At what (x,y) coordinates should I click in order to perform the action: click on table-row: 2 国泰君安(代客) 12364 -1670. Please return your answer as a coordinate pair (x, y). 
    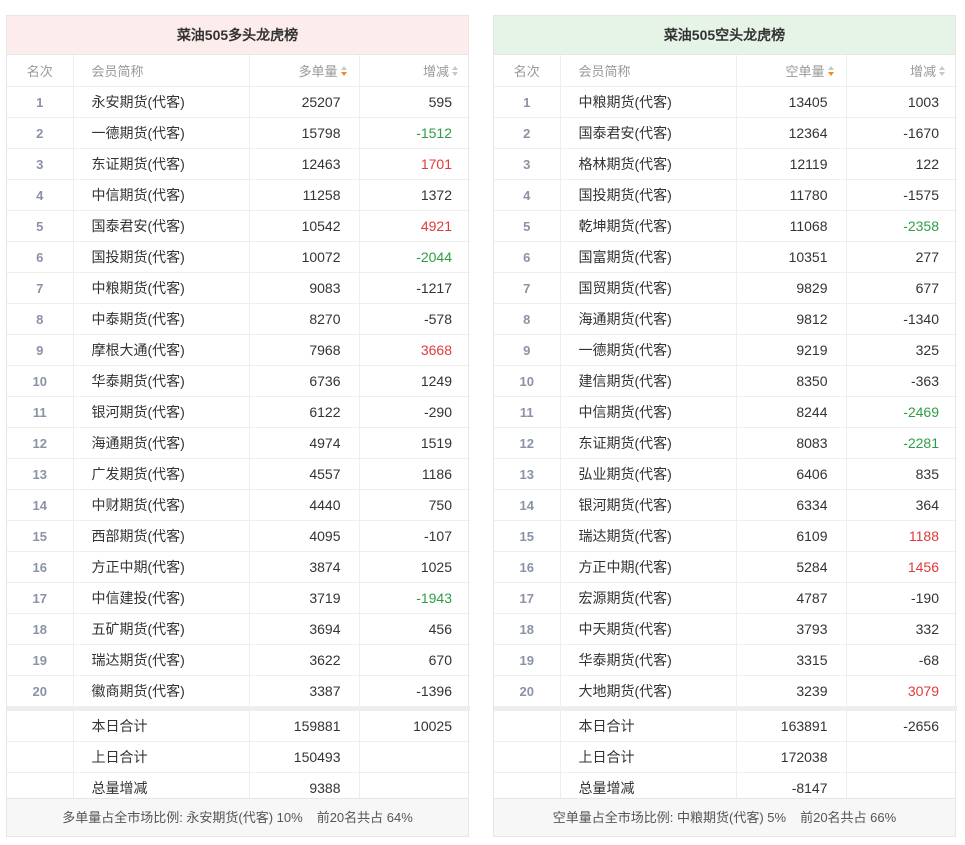
    Looking at the image, I should click on (725, 133).